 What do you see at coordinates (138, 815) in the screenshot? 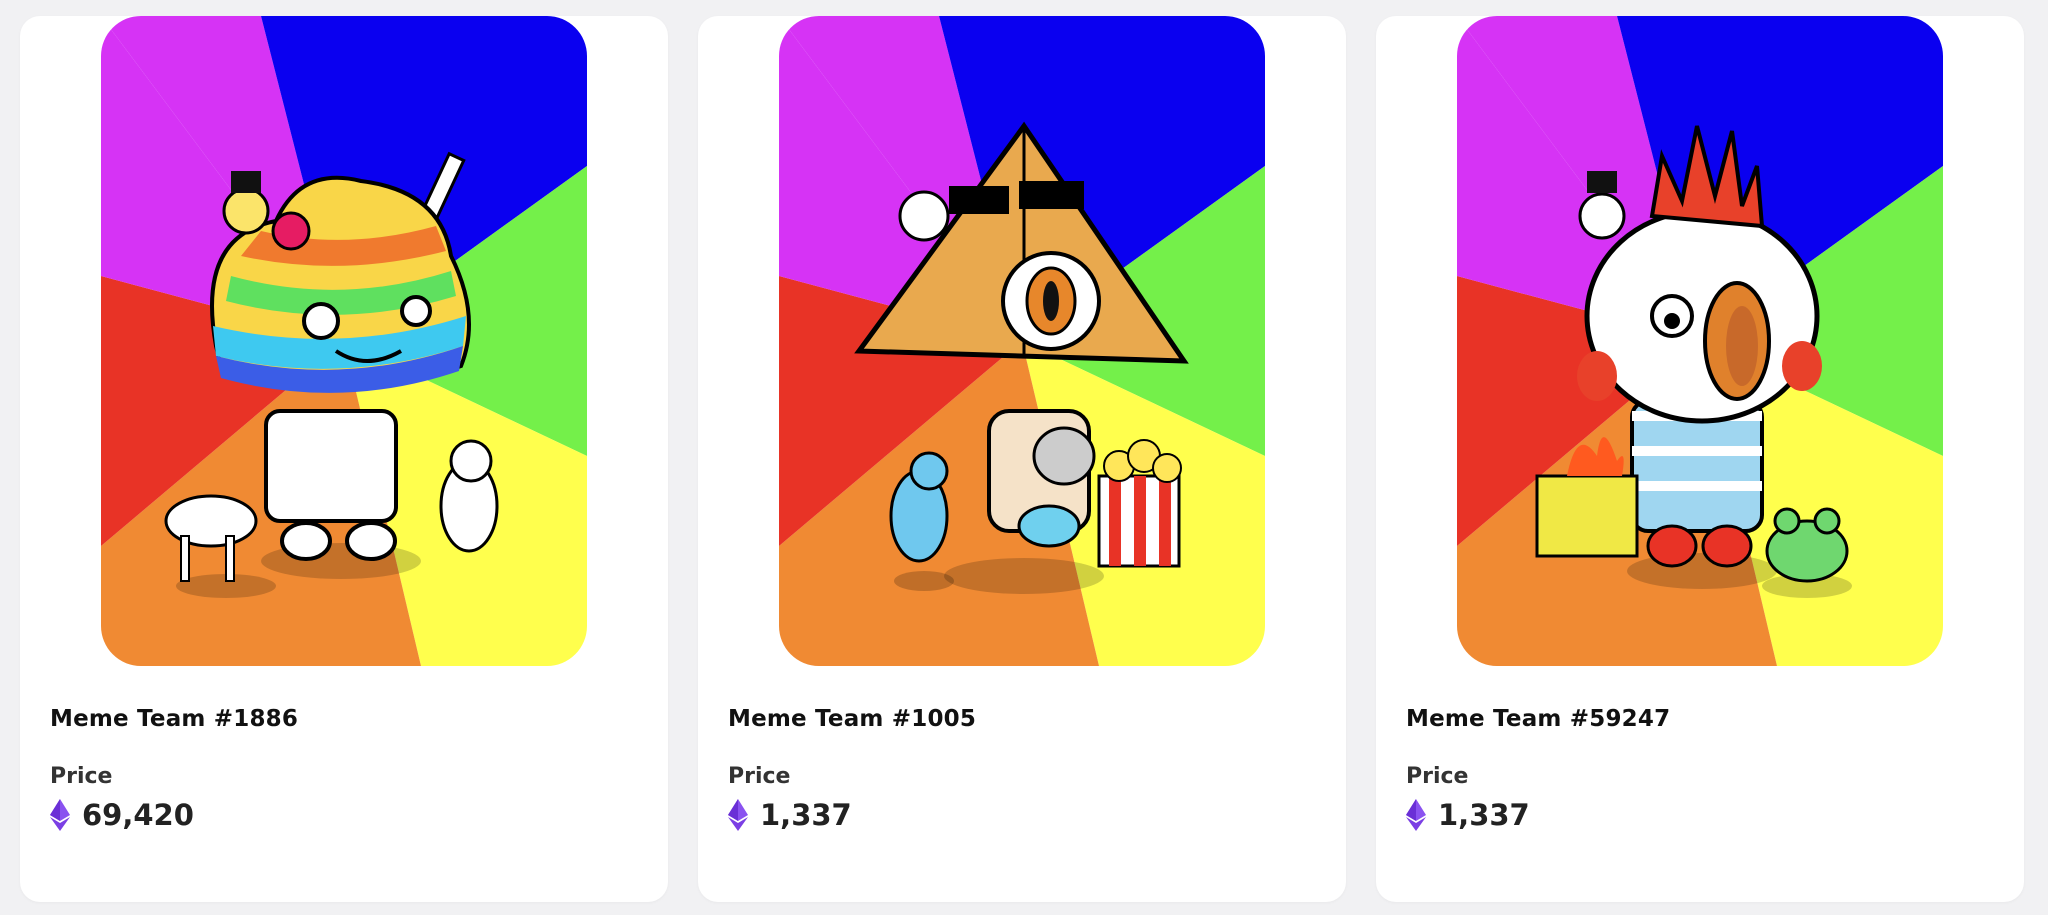
I see `price-value: 69,420` at bounding box center [138, 815].